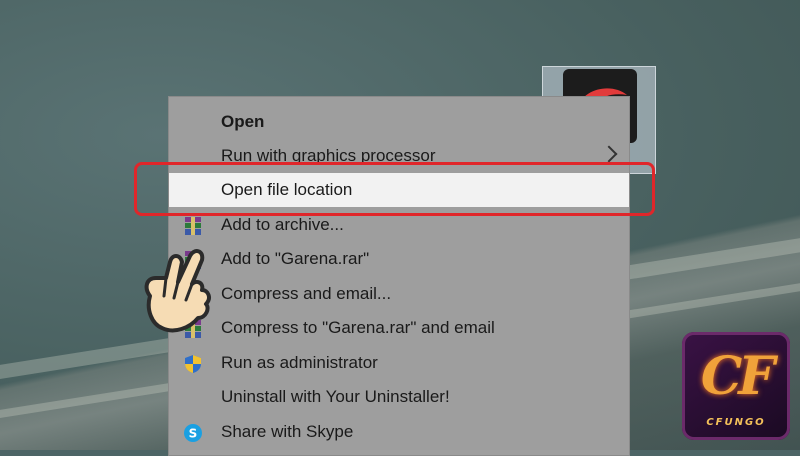 The width and height of the screenshot is (800, 456). Describe the element at coordinates (335, 396) in the screenshot. I see `menu-item-label: Uninstall with Your Uninstaller!` at that location.